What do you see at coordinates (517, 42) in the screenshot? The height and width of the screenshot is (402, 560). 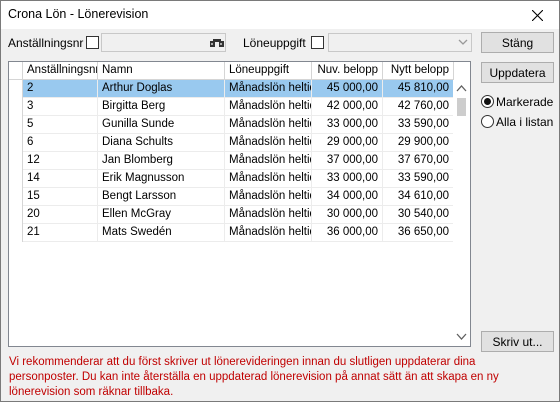 I see `close-button: Stäng` at bounding box center [517, 42].